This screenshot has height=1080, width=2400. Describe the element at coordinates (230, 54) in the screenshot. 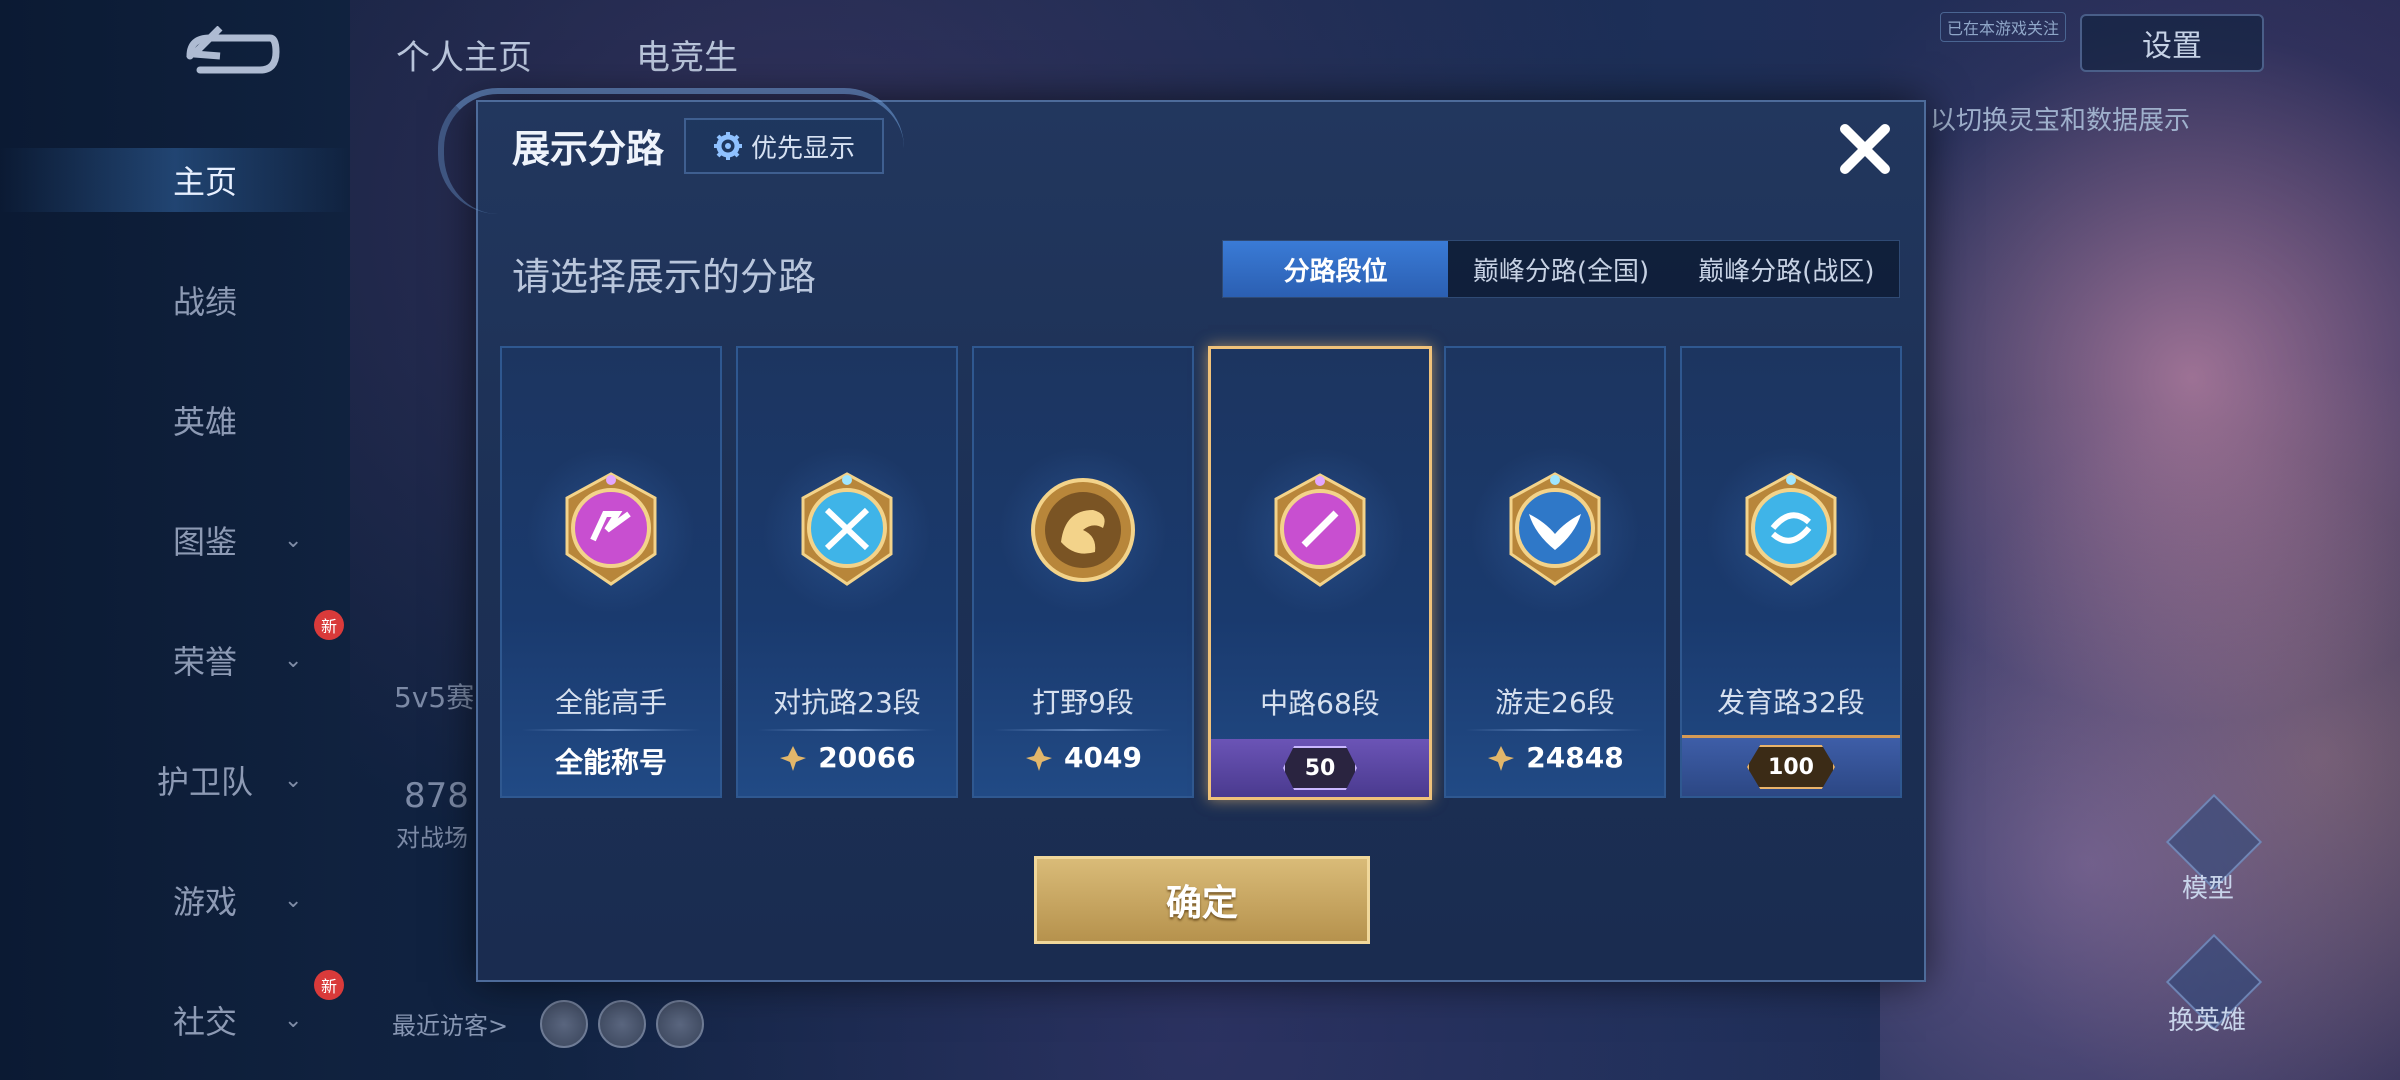

I see `back-arrow-icon` at that location.